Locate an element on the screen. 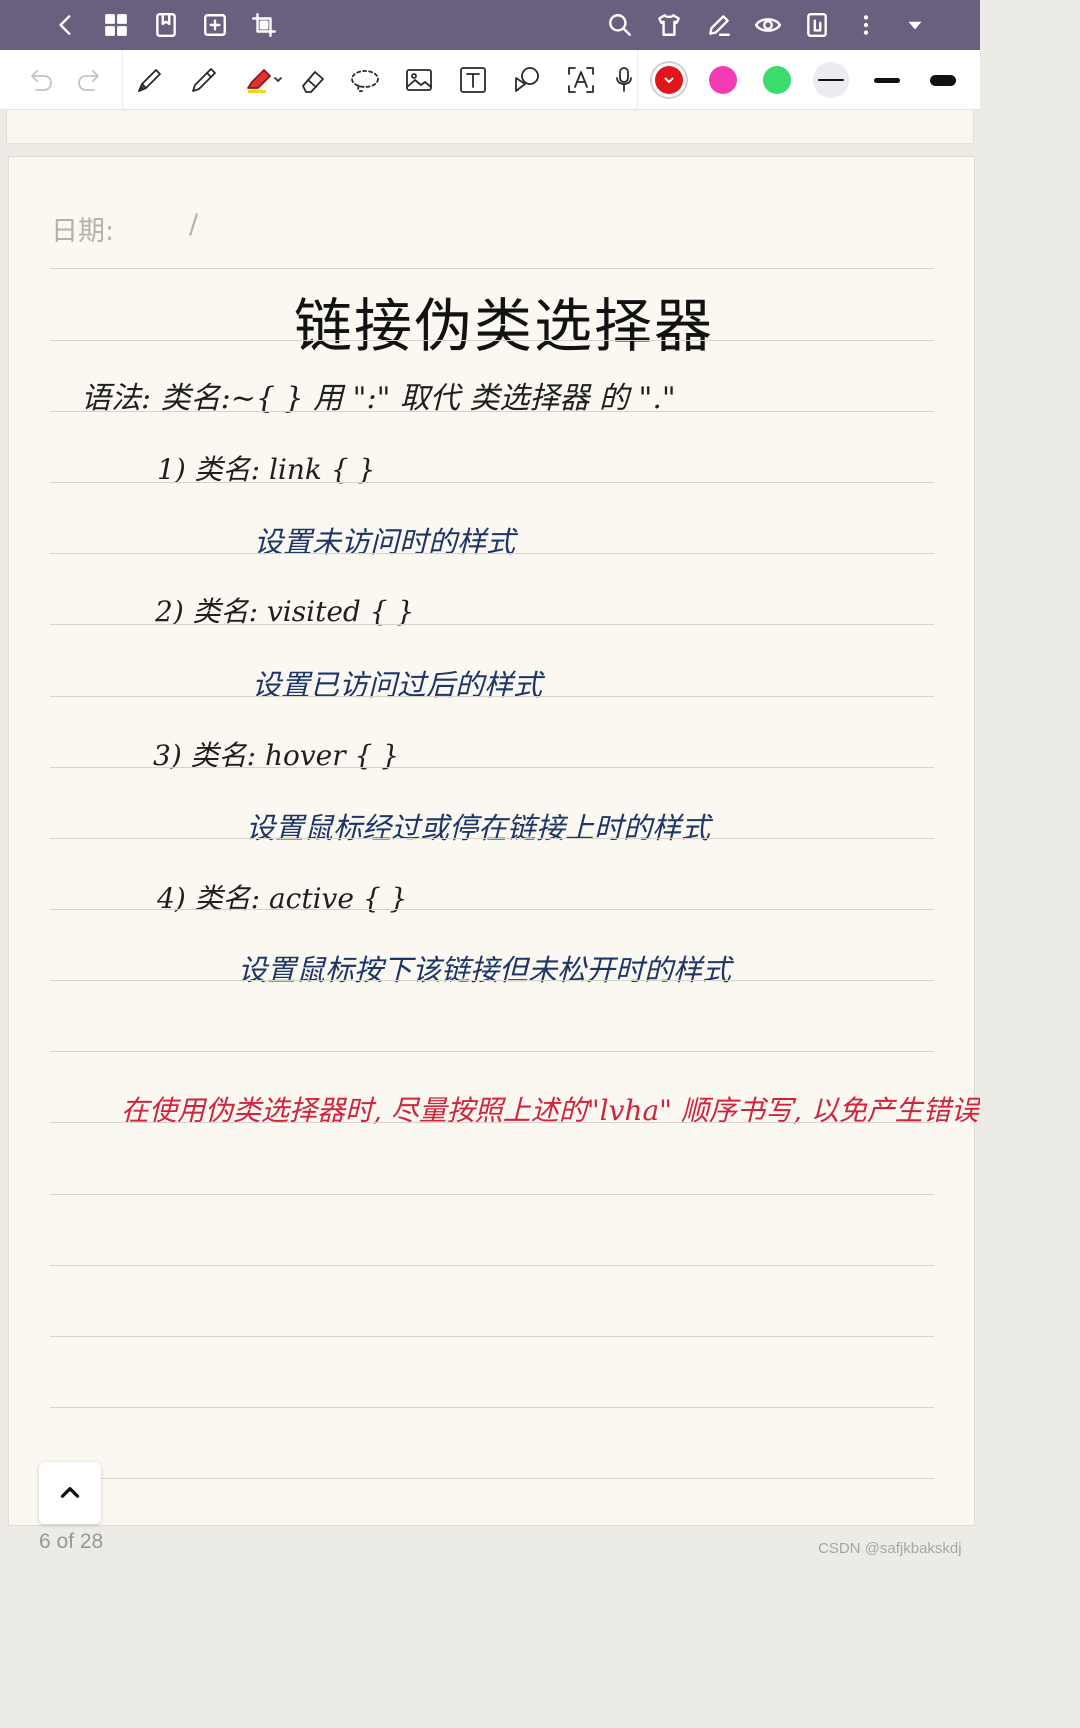 This screenshot has width=1080, height=1728. image-tool is located at coordinates (419, 80).